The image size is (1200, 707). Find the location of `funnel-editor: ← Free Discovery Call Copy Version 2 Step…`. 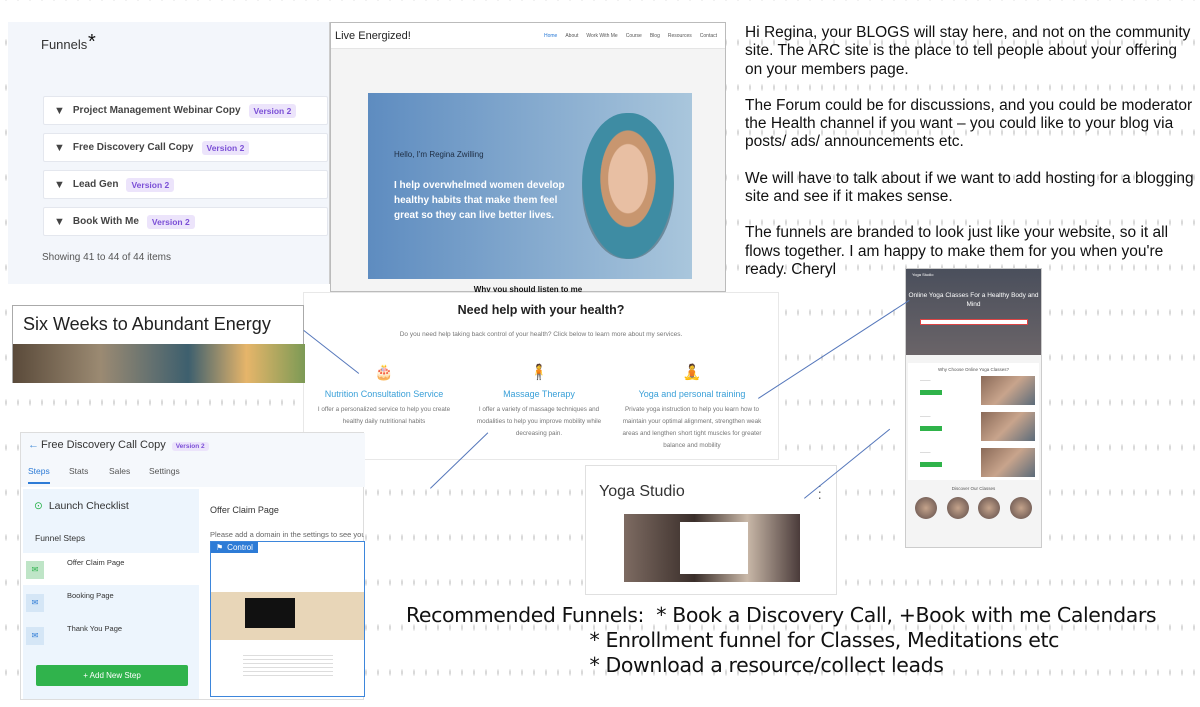

funnel-editor: ← Free Discovery Call Copy Version 2 Step… is located at coordinates (192, 566).